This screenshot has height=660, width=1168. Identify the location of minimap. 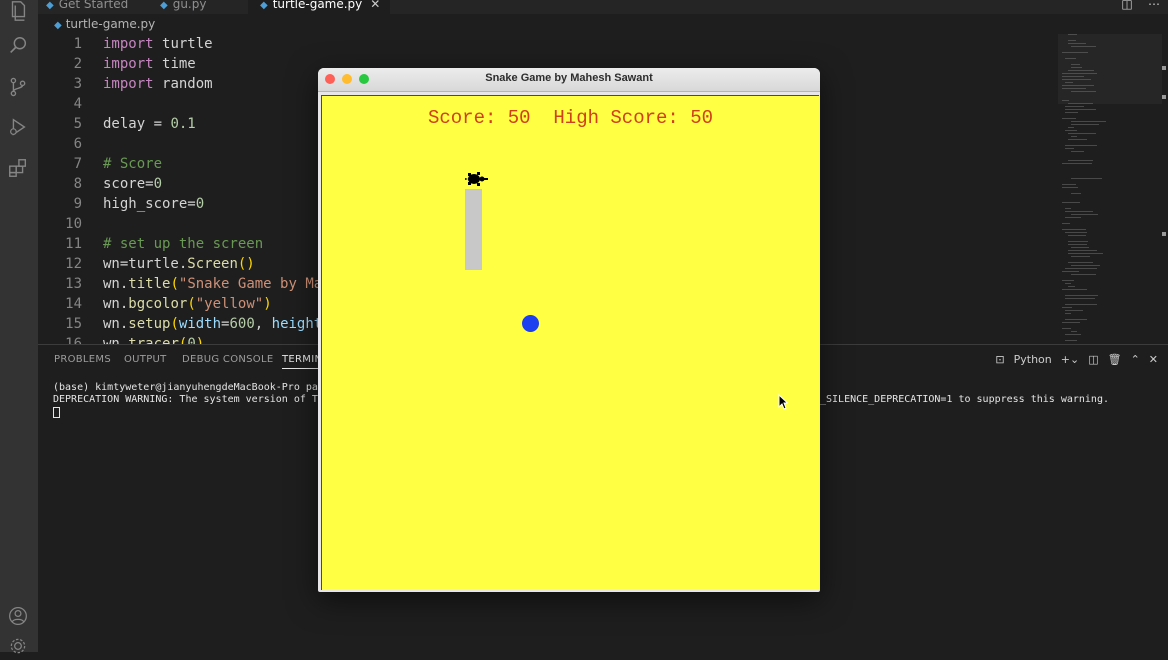
(1108, 189).